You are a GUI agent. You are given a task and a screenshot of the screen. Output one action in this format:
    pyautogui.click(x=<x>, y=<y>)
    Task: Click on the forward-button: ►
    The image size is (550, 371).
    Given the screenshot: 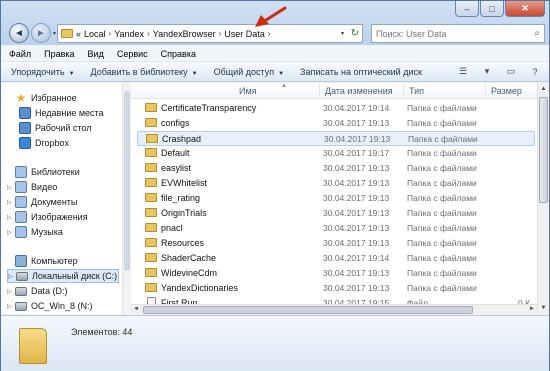 What is the action you would take?
    pyautogui.click(x=41, y=33)
    